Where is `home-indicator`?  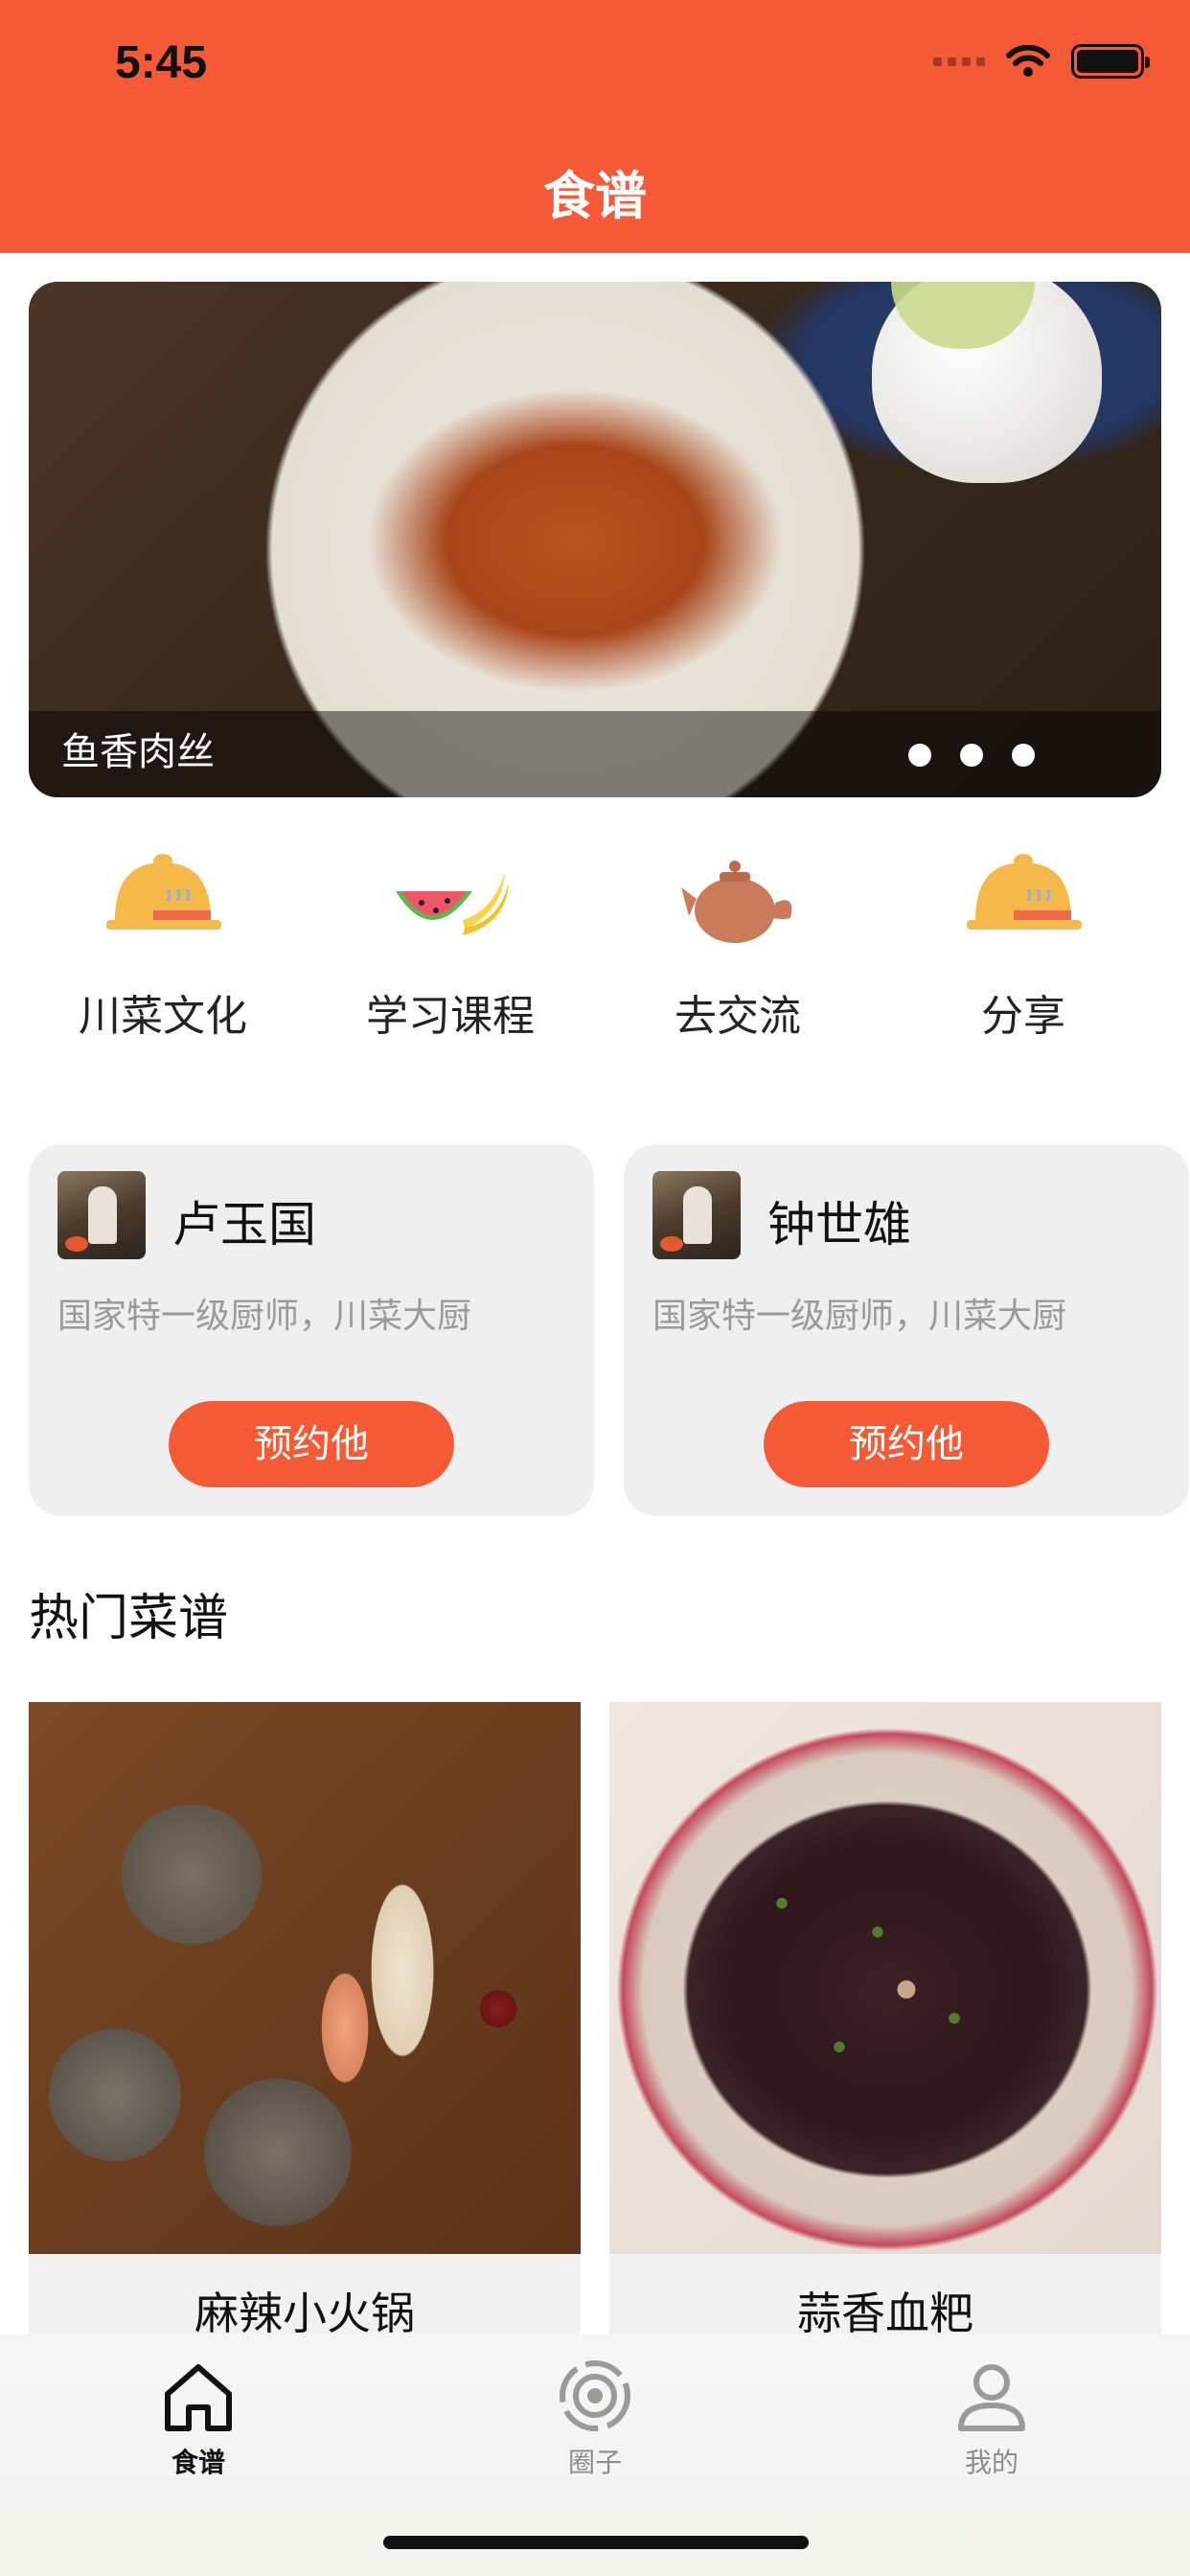 home-indicator is located at coordinates (596, 2542).